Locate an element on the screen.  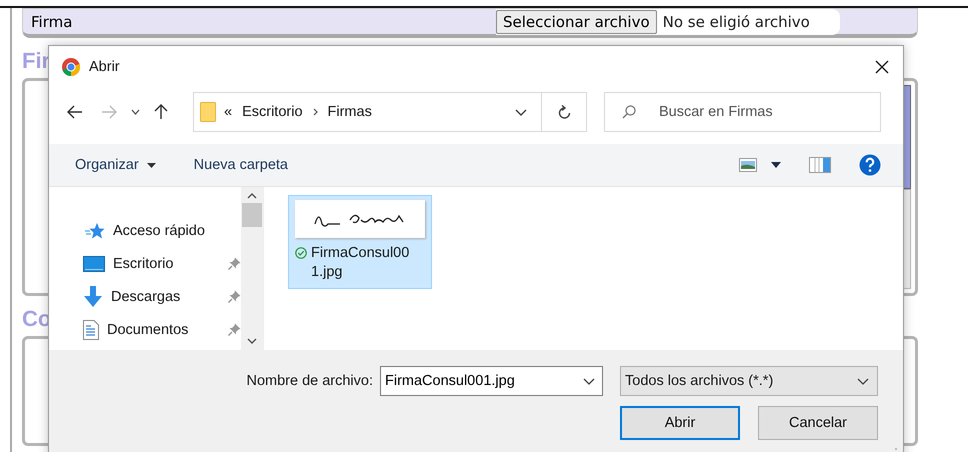
section-heading: Fir is located at coordinates (37, 61).